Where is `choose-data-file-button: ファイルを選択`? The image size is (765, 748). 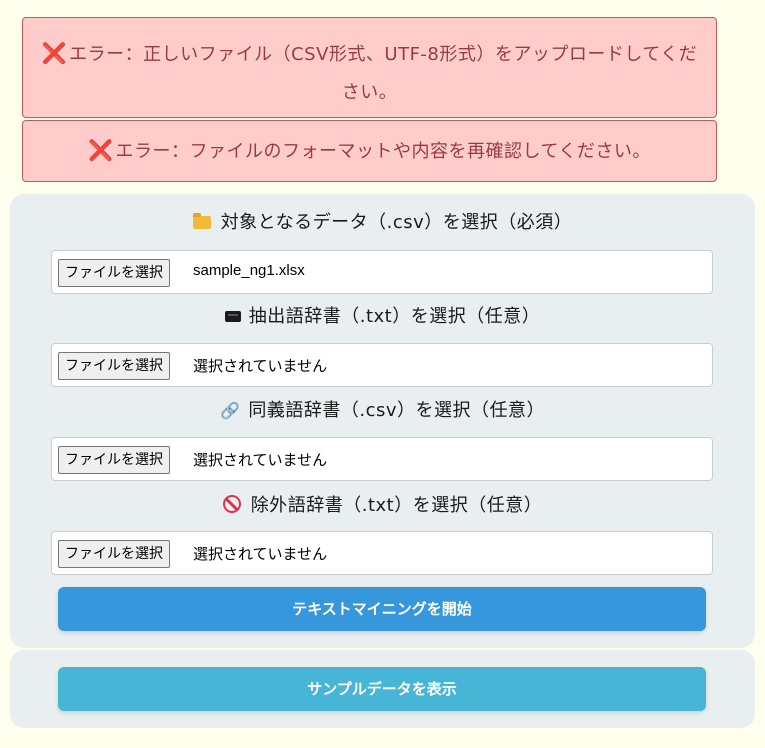
choose-data-file-button: ファイルを選択 is located at coordinates (114, 273).